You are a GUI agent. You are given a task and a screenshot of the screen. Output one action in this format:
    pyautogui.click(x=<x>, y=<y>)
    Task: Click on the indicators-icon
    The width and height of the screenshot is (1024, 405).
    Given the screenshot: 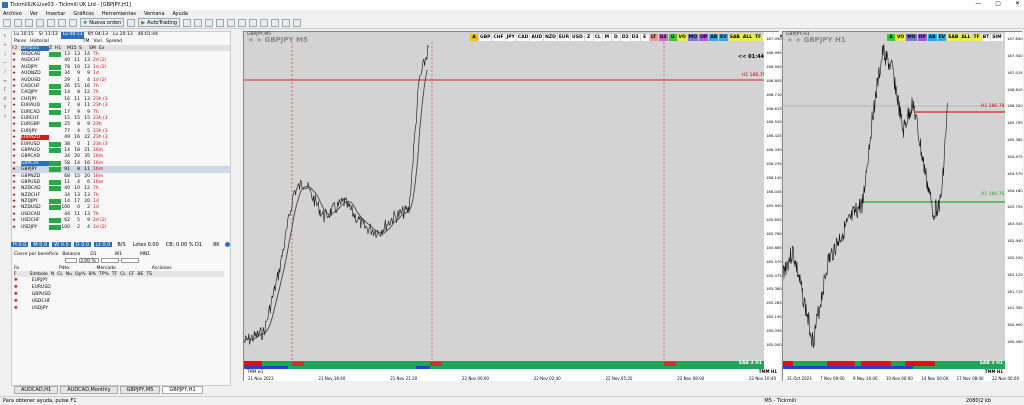 What is the action you would take?
    pyautogui.click(x=275, y=22)
    